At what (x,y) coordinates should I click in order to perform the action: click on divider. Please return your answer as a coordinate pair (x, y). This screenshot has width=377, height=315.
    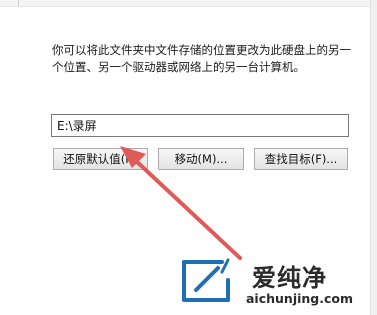
    Looking at the image, I should click on (18, 3).